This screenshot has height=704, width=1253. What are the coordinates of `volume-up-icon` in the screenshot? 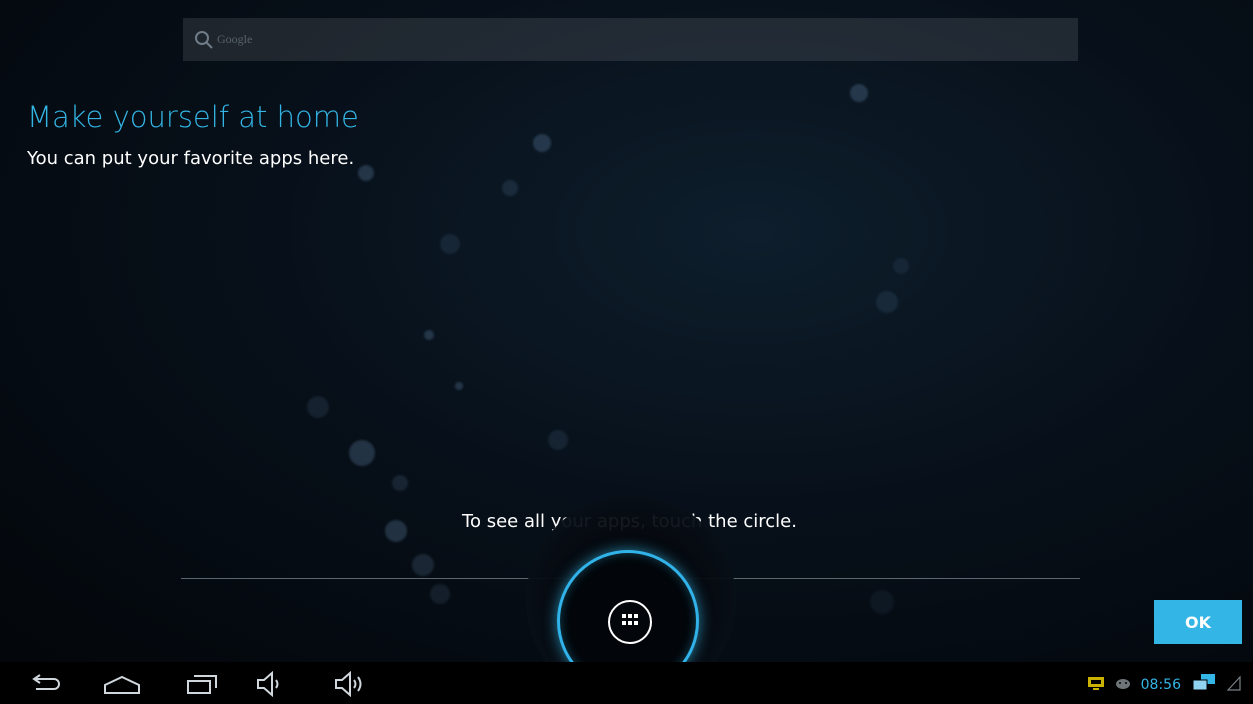 It's located at (350, 686).